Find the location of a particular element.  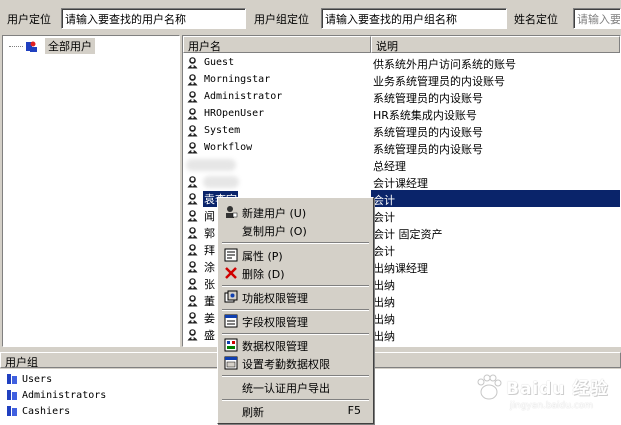

tree-item-label: 全部用户 is located at coordinates (70, 46).